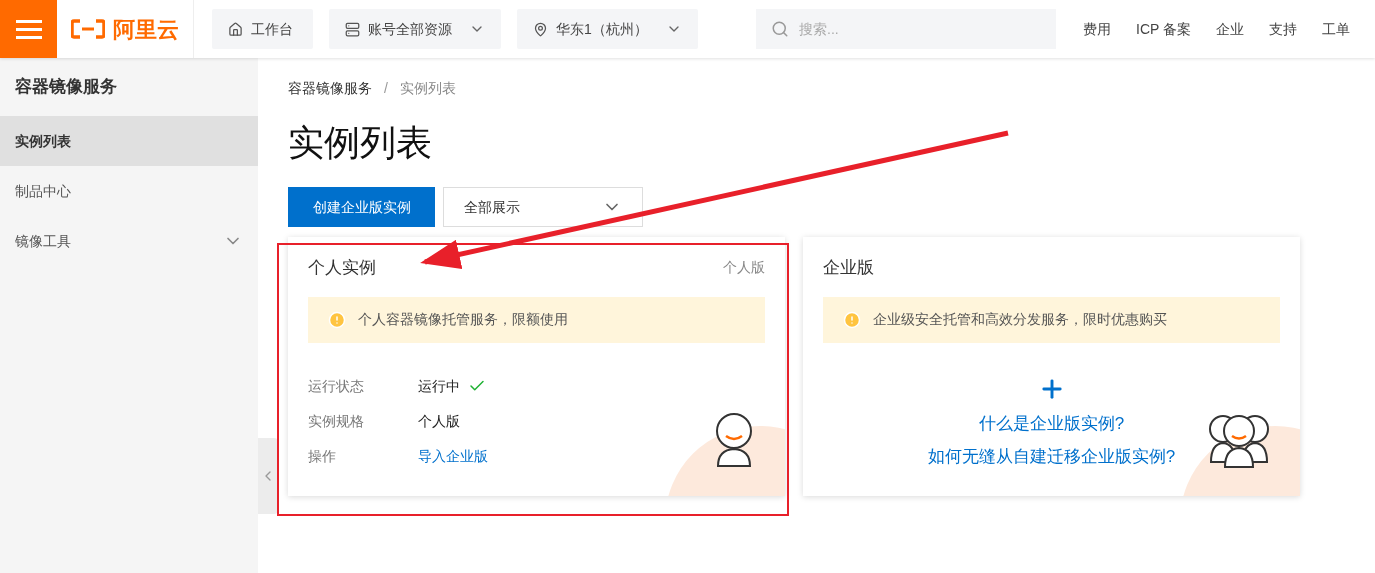 The height and width of the screenshot is (573, 1375). What do you see at coordinates (336, 386) in the screenshot?
I see `field-label: 运行状态` at bounding box center [336, 386].